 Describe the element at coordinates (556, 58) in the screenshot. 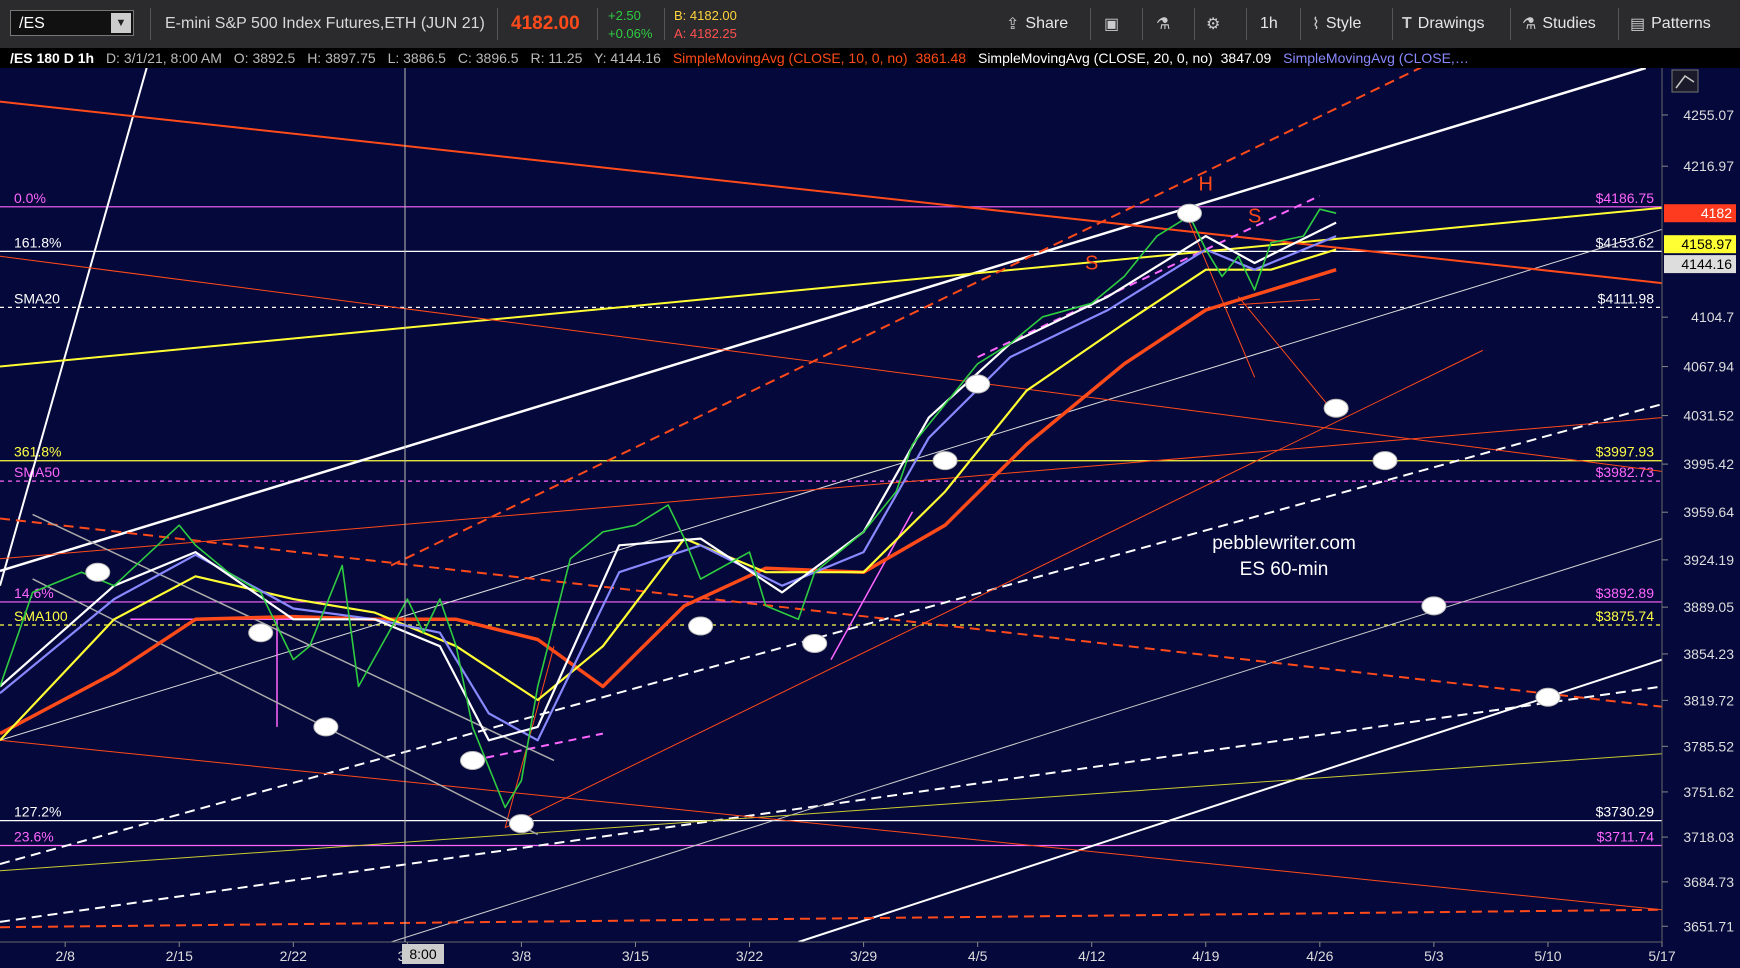

I see `info-range: R: 11.25` at that location.